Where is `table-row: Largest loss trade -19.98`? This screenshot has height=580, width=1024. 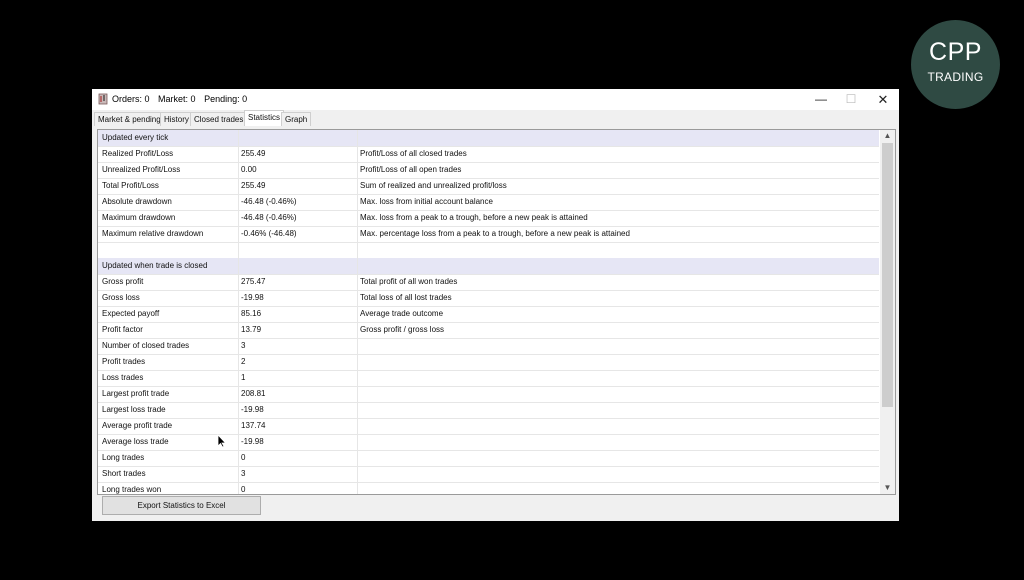
table-row: Largest loss trade -19.98 is located at coordinates (488, 410).